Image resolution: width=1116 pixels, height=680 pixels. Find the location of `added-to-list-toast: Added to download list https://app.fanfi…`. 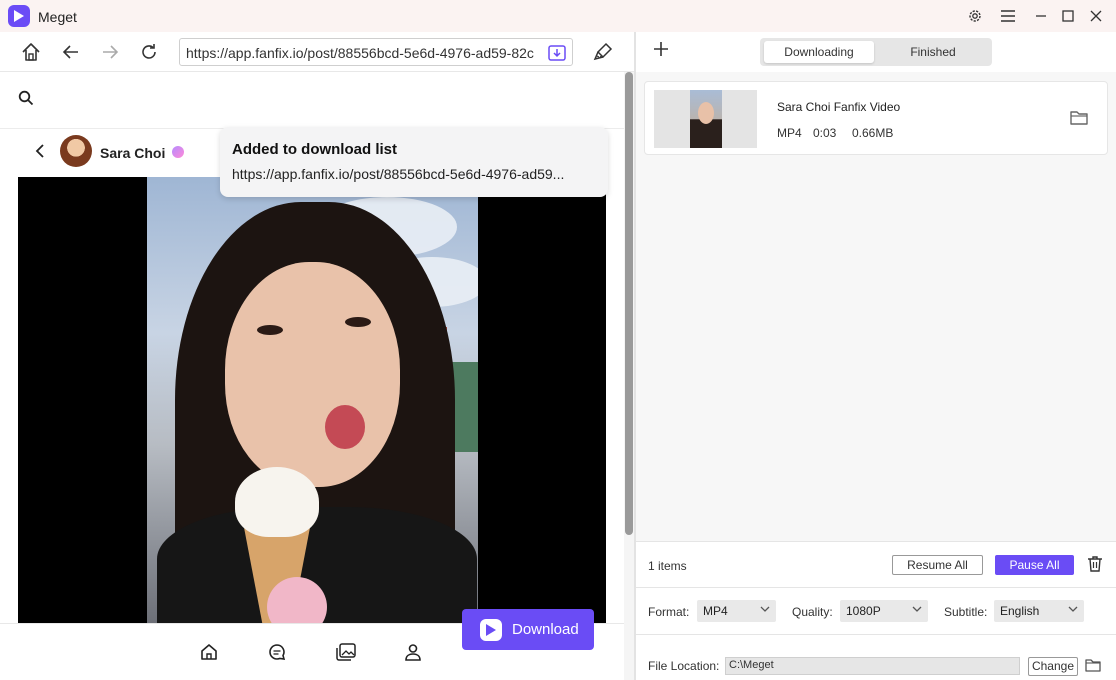

added-to-list-toast: Added to download list https://app.fanfi… is located at coordinates (414, 162).